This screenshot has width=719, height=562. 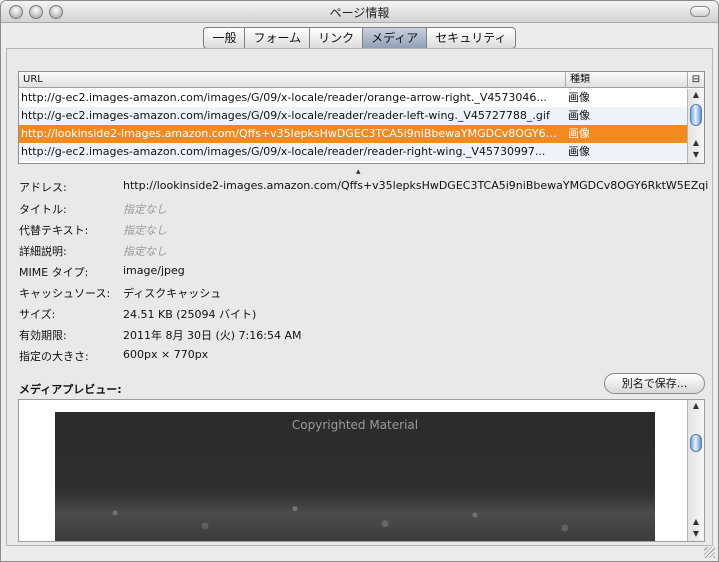 What do you see at coordinates (709, 552) in the screenshot?
I see `resize-grip-icon` at bounding box center [709, 552].